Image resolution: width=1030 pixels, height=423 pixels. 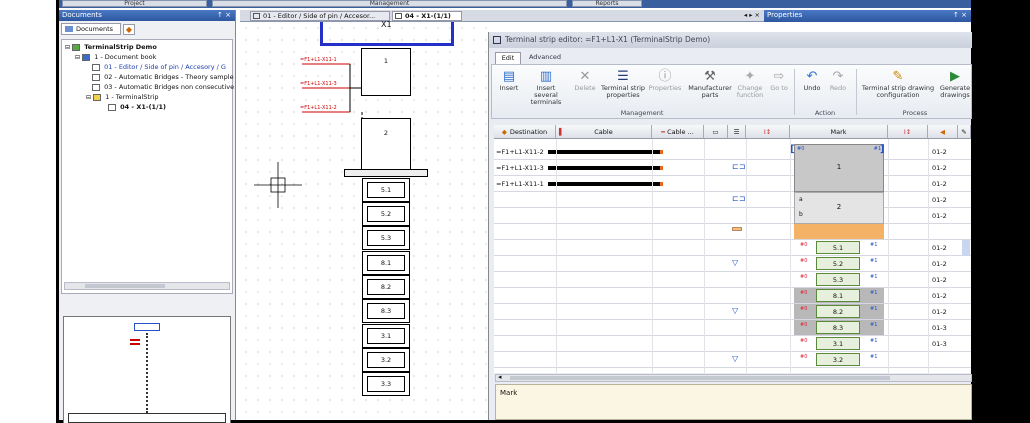 What do you see at coordinates (966, 248) in the screenshot?
I see `vertical-scrollbar-thumb` at bounding box center [966, 248].